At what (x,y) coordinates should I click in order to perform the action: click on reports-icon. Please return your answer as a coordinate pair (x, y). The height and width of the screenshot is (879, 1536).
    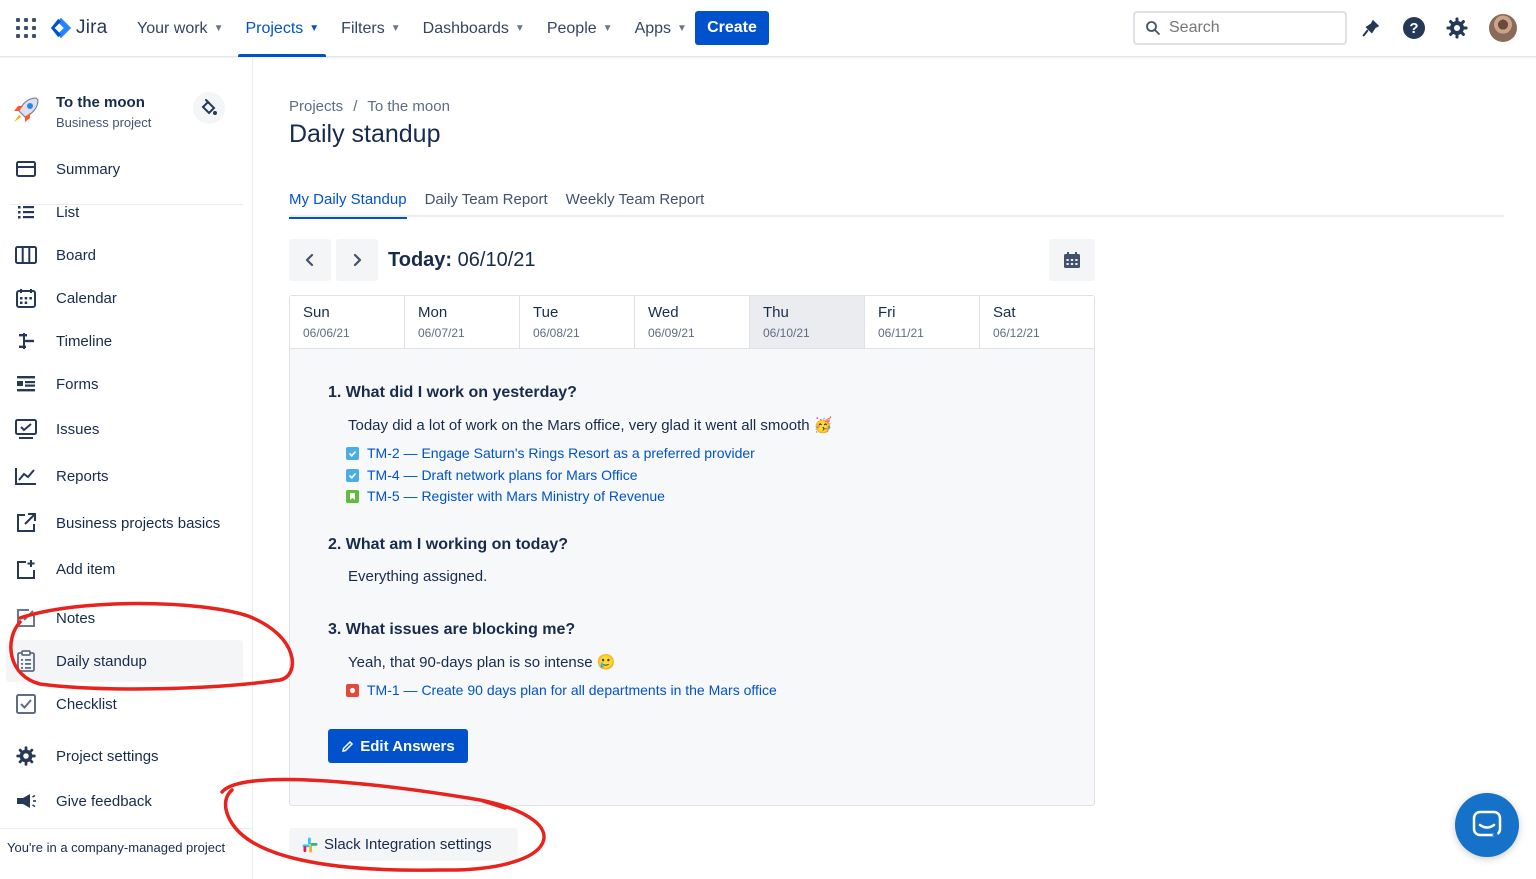
    Looking at the image, I should click on (26, 476).